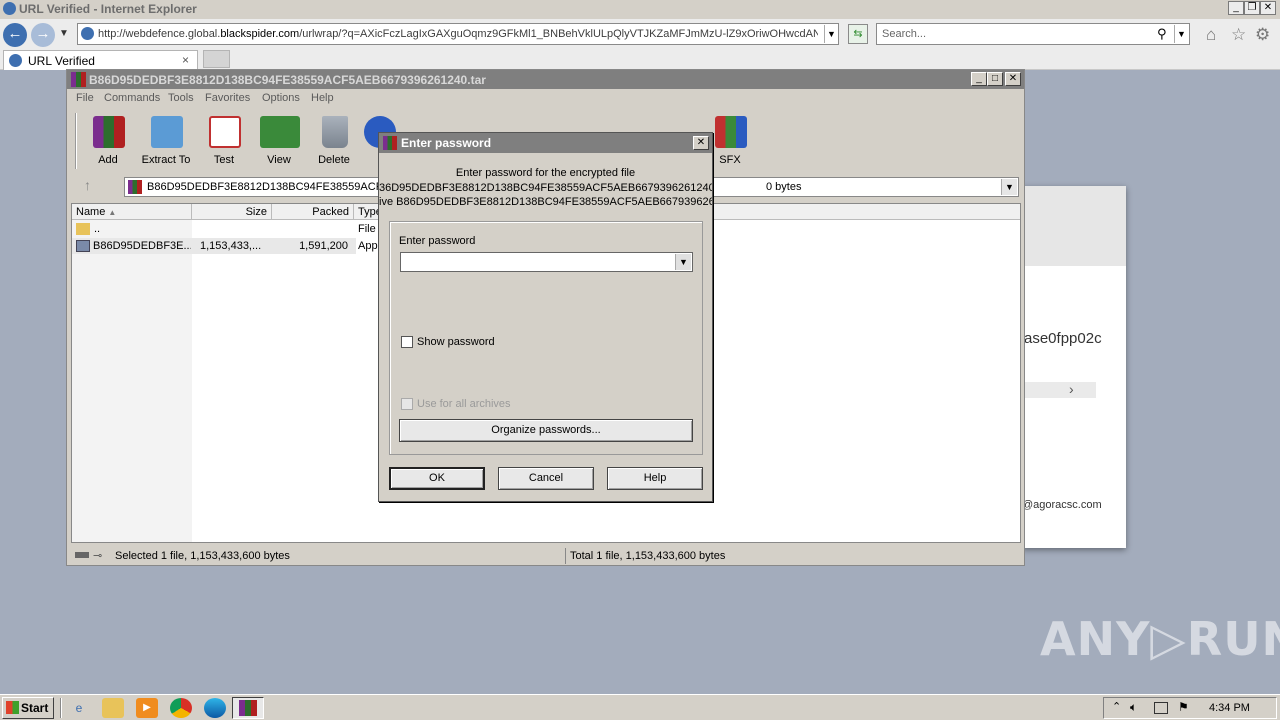 The image size is (1280, 720). Describe the element at coordinates (640, 707) in the screenshot. I see `taskbar: Start e ▶ ⌃ 🔈︎ ⚑ 4:34 PM` at that location.